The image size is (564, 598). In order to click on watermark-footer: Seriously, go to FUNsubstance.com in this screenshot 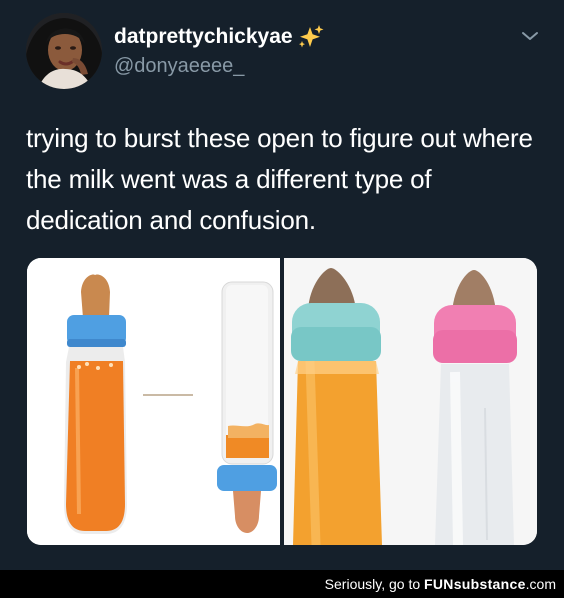, I will do `click(282, 584)`.